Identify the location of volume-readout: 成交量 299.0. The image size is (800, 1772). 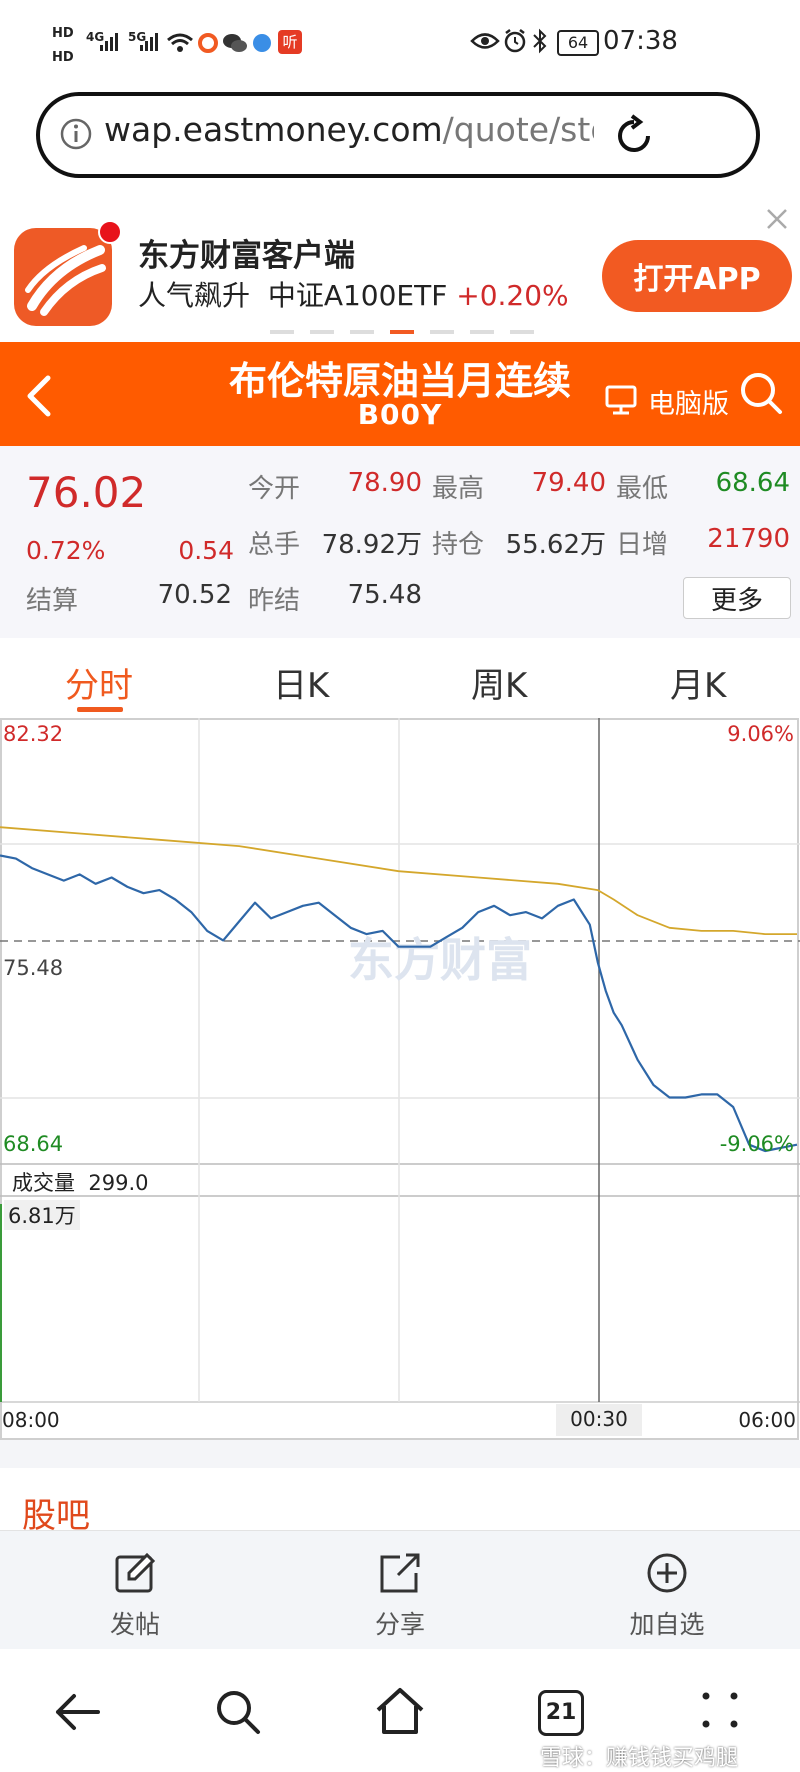
(80, 1183).